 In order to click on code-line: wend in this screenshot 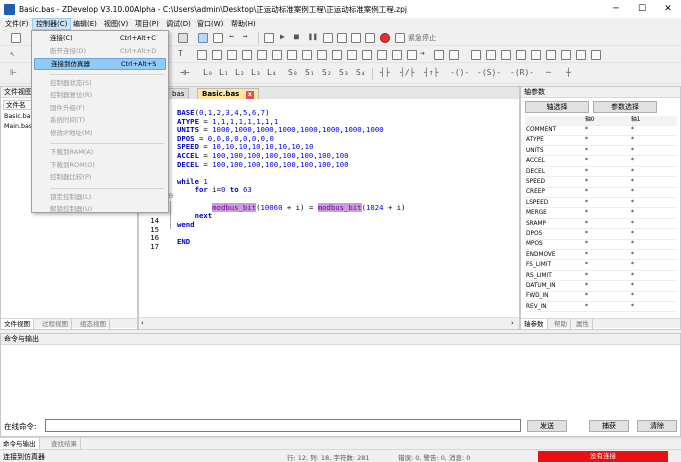, I will do `click(291, 225)`.